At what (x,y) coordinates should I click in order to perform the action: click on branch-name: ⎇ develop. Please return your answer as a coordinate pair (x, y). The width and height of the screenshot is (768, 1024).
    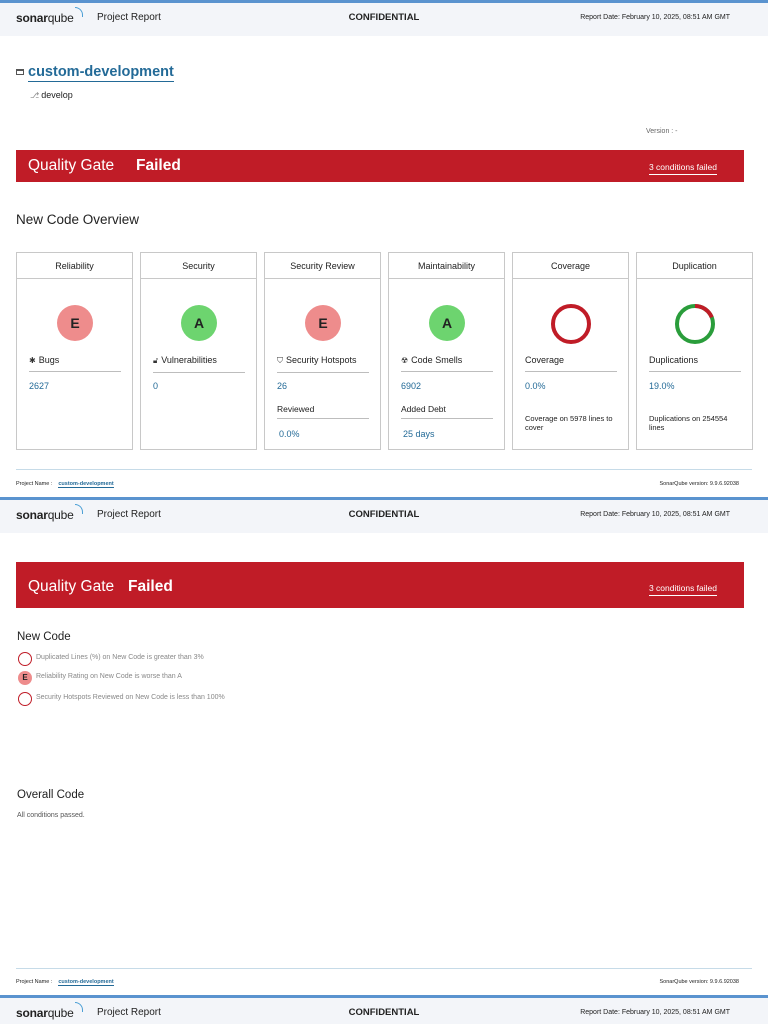
    Looking at the image, I should click on (51, 95).